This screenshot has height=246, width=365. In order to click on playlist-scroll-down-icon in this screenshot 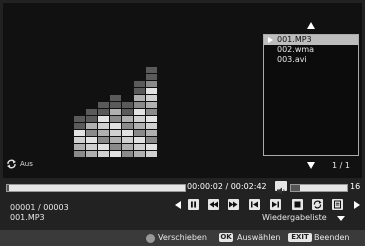, I will do `click(311, 165)`.